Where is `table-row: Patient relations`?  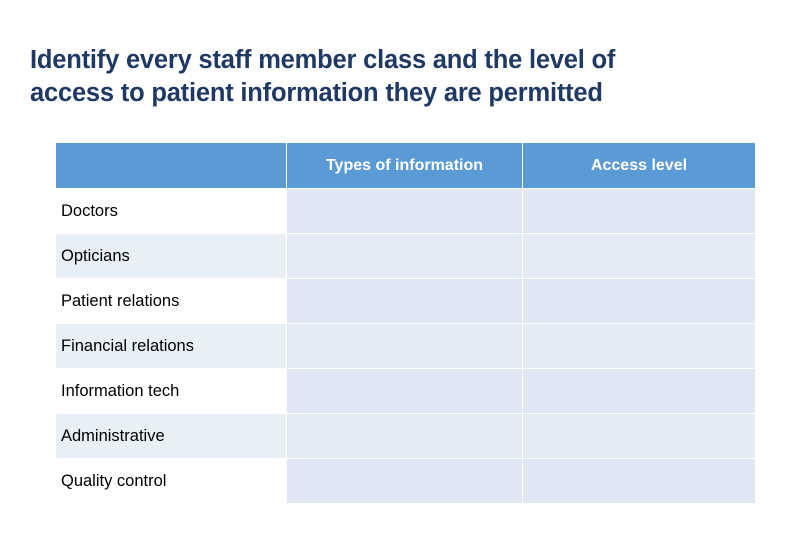 table-row: Patient relations is located at coordinates (405, 301).